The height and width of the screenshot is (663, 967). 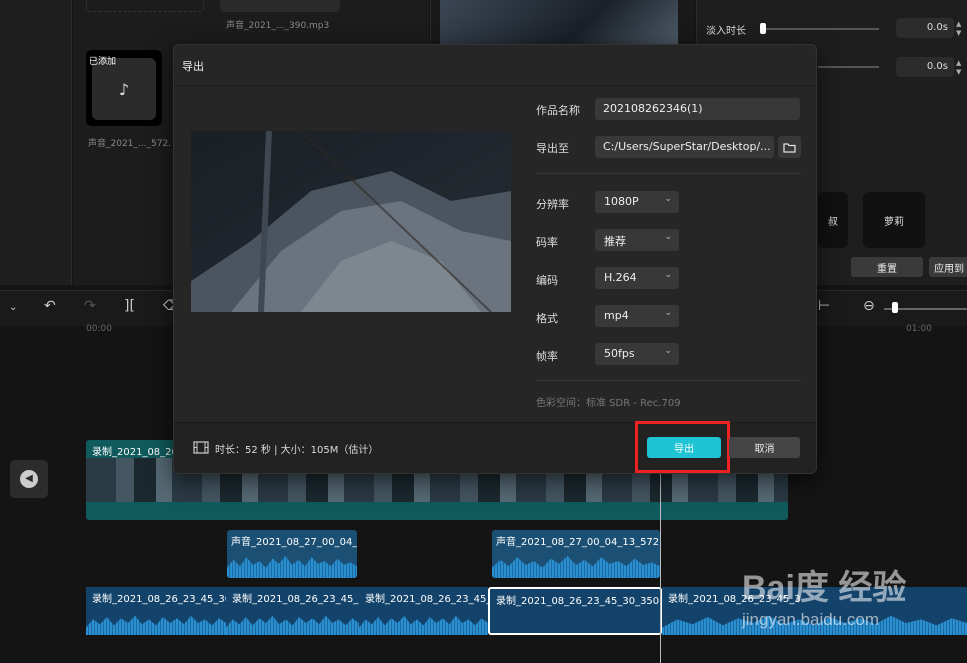 I want to click on video-preview, so click(x=351, y=221).